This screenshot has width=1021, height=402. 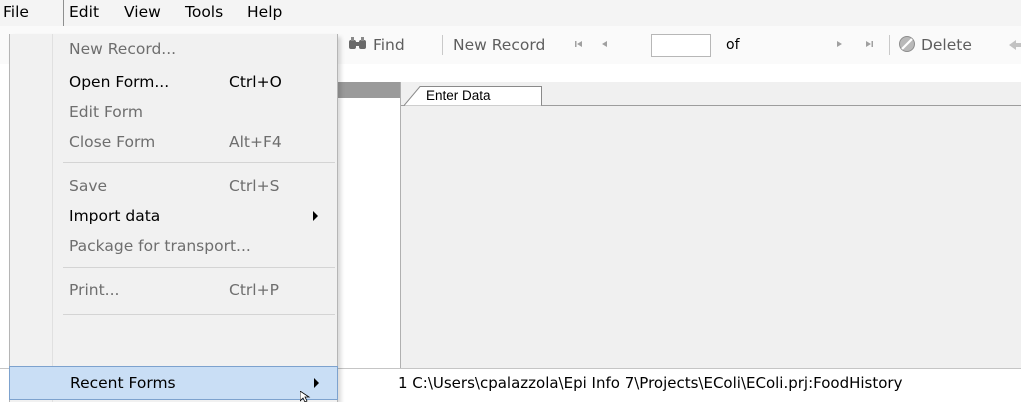 I want to click on menu-item-import-data: Import data, so click(x=173, y=216).